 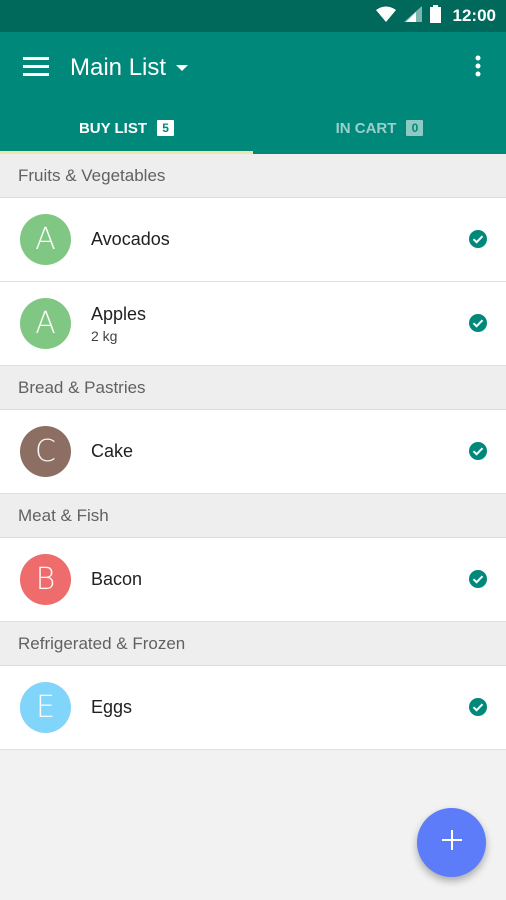 What do you see at coordinates (253, 93) in the screenshot?
I see `app-bar: Main List BUY LIST 5 IN CART 0` at bounding box center [253, 93].